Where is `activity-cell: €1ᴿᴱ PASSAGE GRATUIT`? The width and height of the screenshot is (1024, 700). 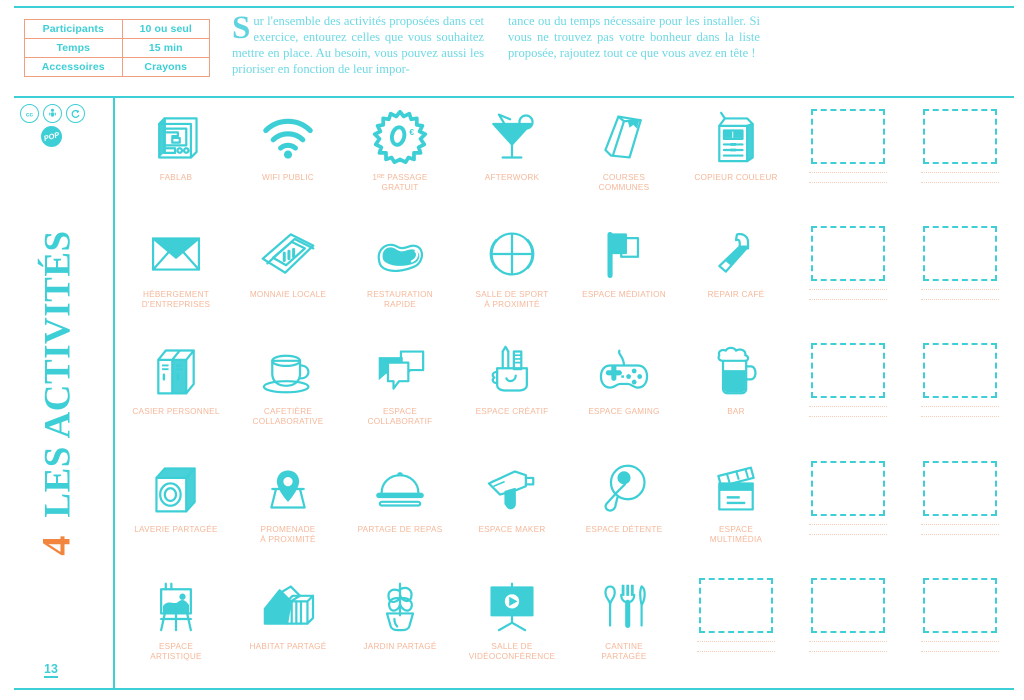 activity-cell: €1ᴿᴱ PASSAGE GRATUIT is located at coordinates (400, 158).